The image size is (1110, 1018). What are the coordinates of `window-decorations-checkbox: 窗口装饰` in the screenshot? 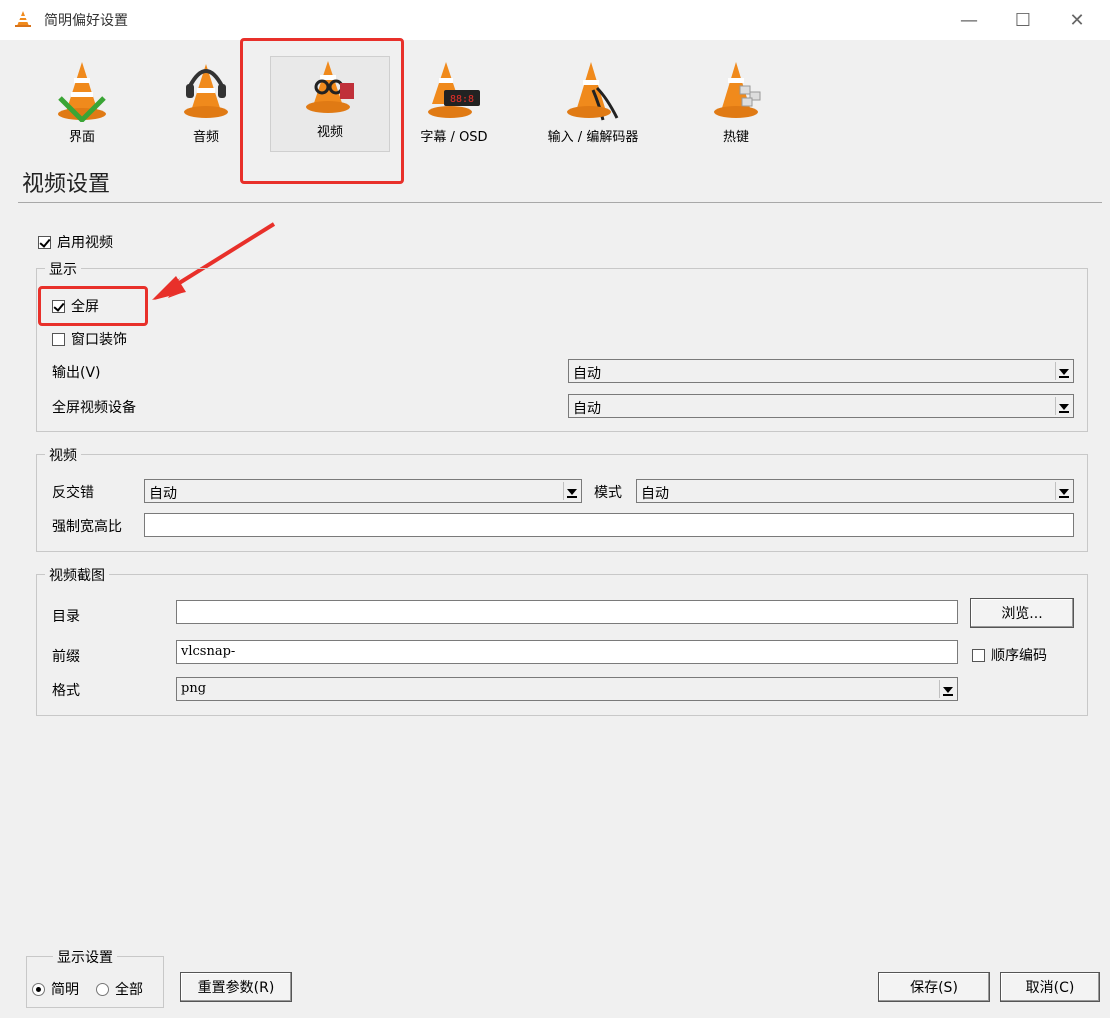 It's located at (89, 339).